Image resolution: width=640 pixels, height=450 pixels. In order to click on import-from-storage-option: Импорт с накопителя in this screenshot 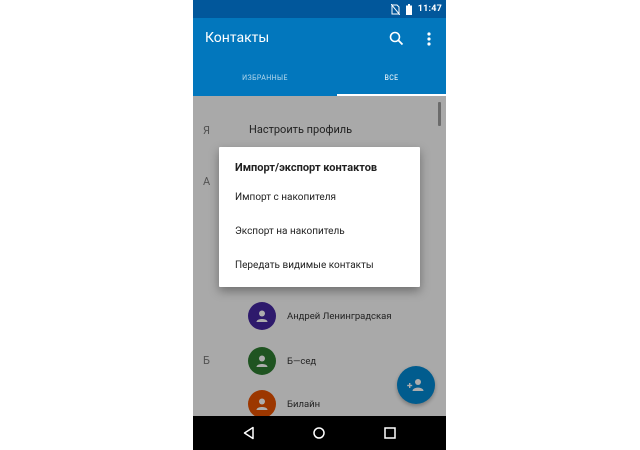, I will do `click(285, 197)`.